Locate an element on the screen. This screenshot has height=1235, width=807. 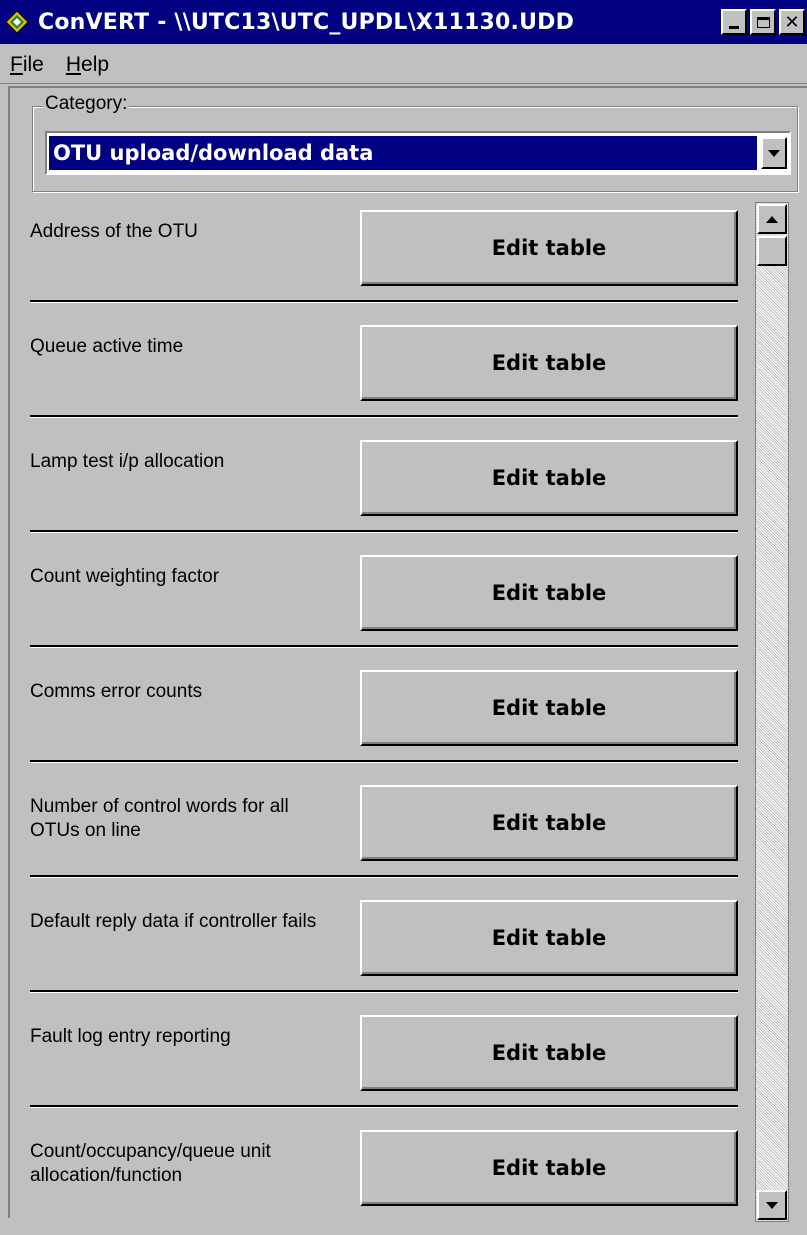
window-title: ConVERT - \\UTC13\UTC_UPDL\X11130.UDD is located at coordinates (306, 22).